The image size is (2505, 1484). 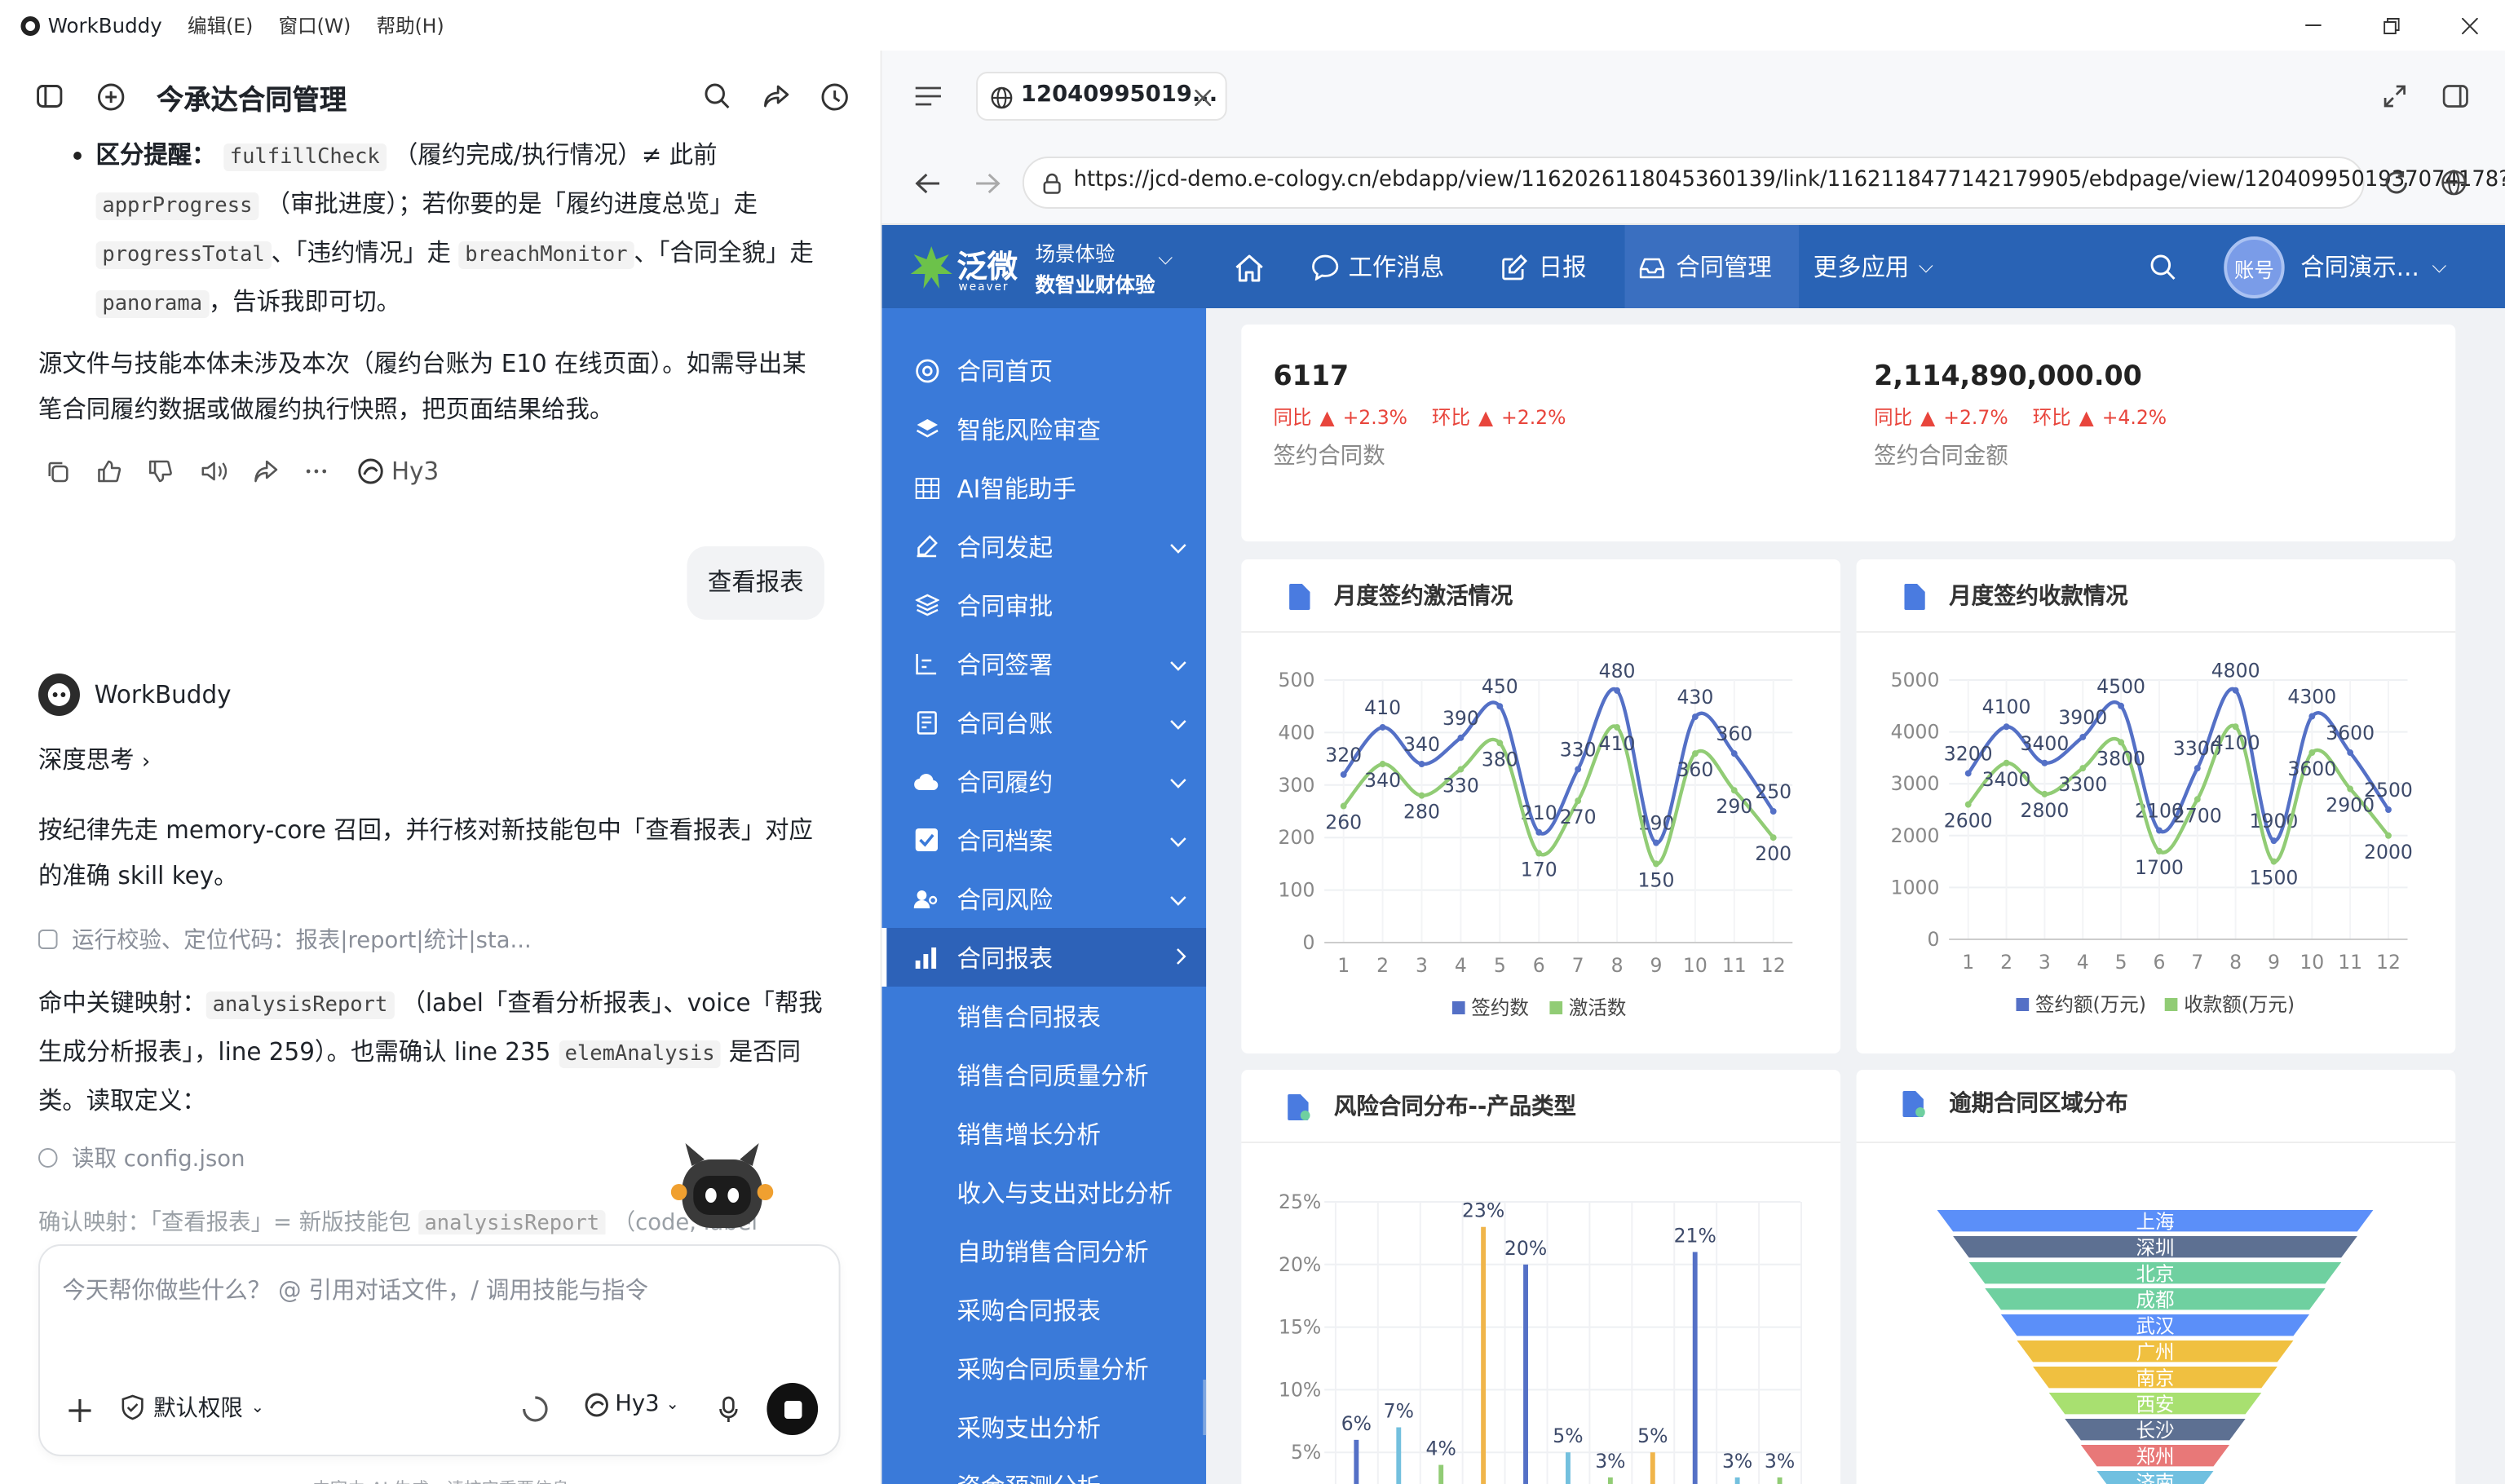 I want to click on deep-think-toggle: 深度思考 ›, so click(x=94, y=761).